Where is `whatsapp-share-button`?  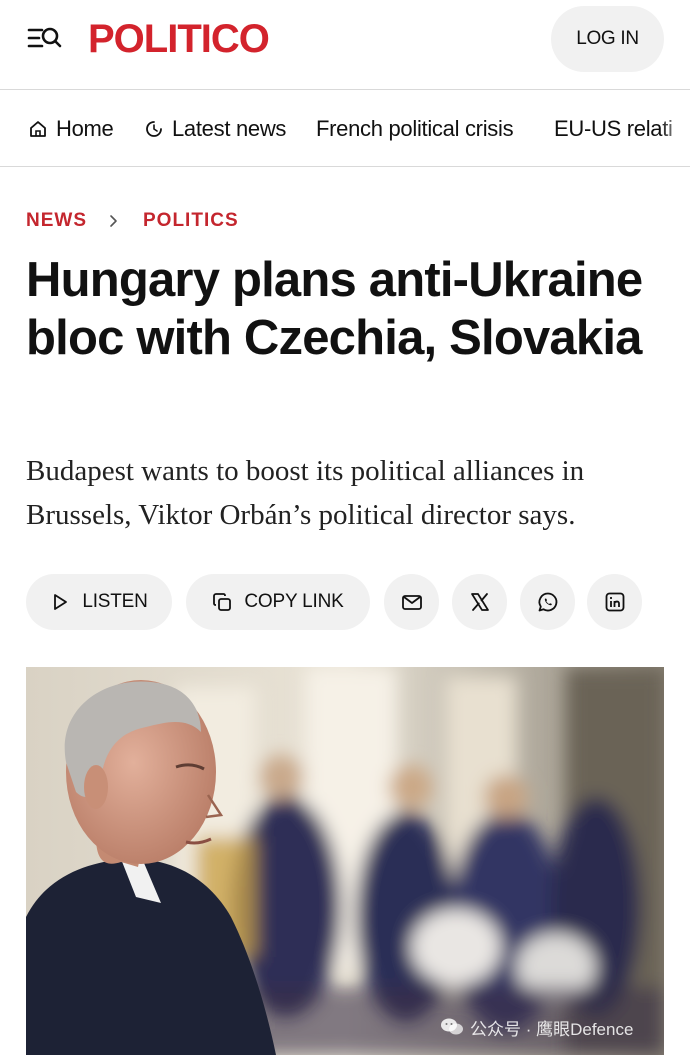
whatsapp-share-button is located at coordinates (547, 602).